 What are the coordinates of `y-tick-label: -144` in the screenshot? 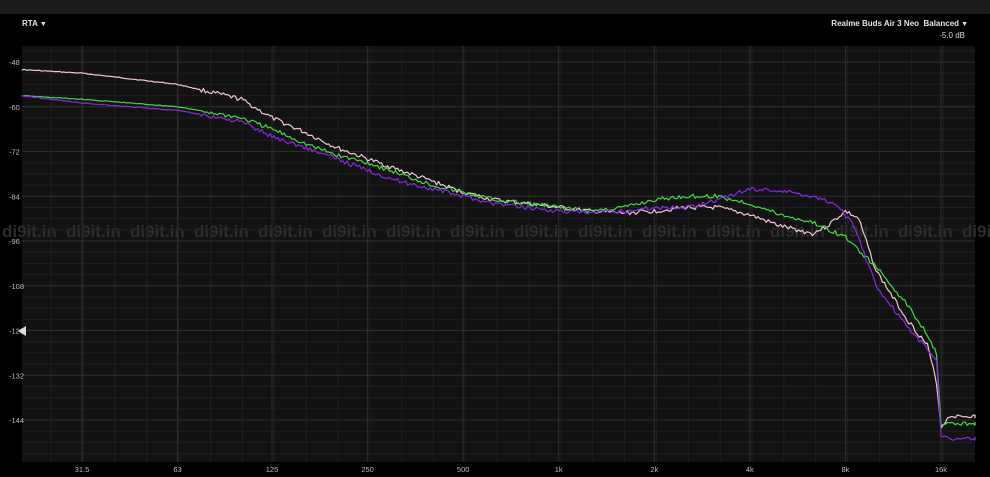 It's located at (16, 420).